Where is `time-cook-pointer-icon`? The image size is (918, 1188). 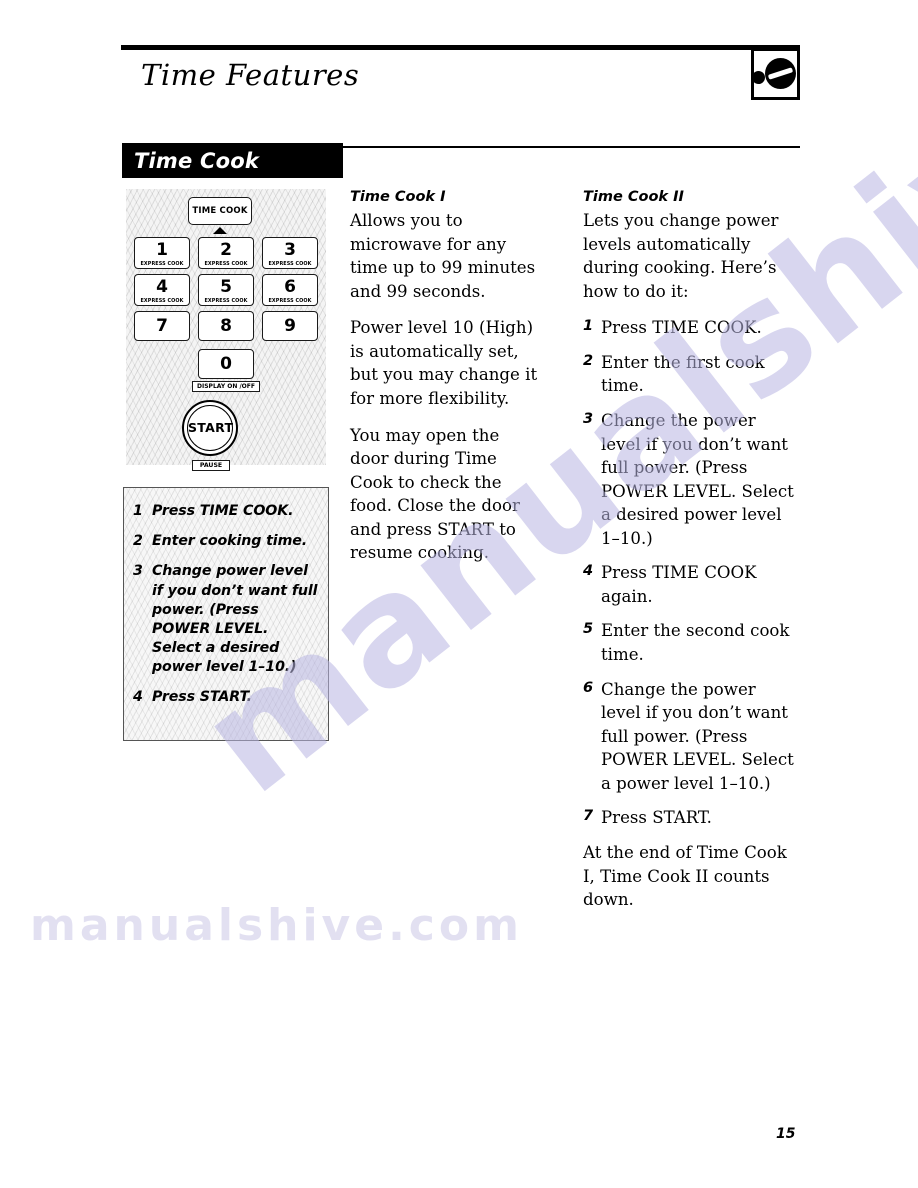 time-cook-pointer-icon is located at coordinates (220, 230).